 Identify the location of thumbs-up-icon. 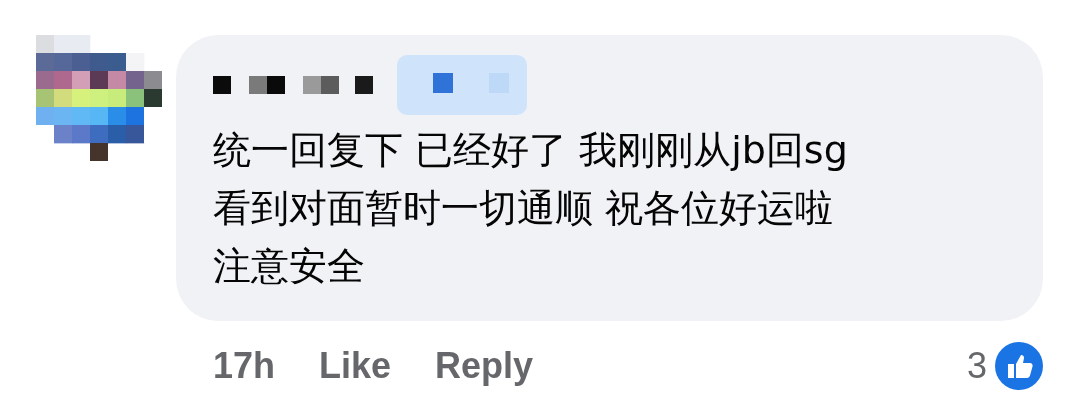
(1019, 366).